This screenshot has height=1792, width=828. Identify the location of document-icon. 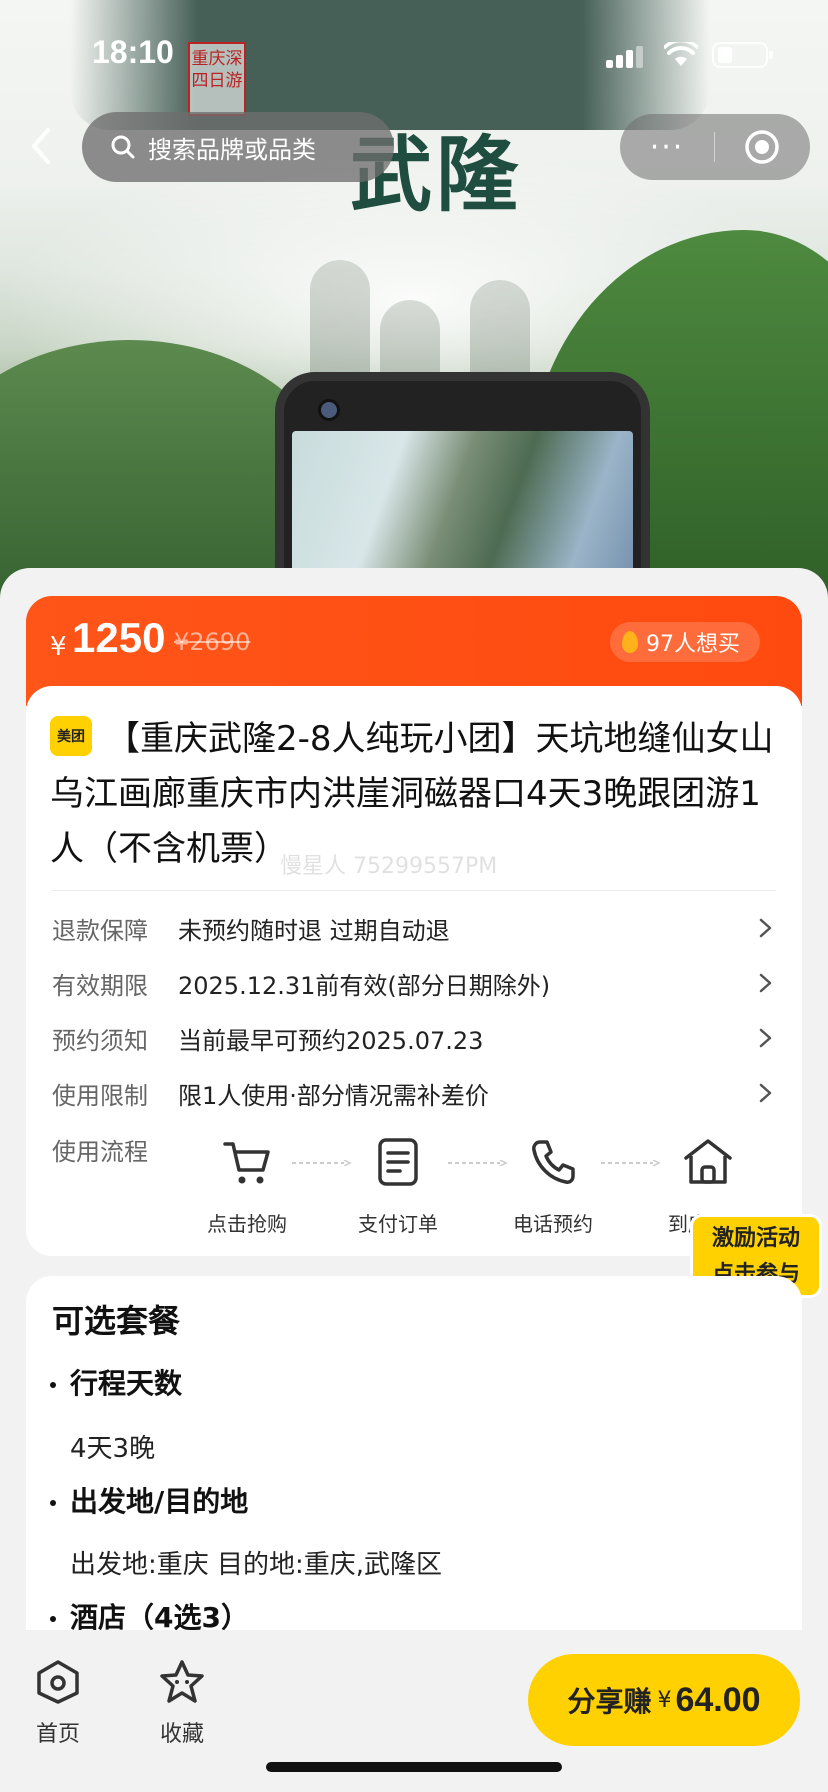
(398, 1162).